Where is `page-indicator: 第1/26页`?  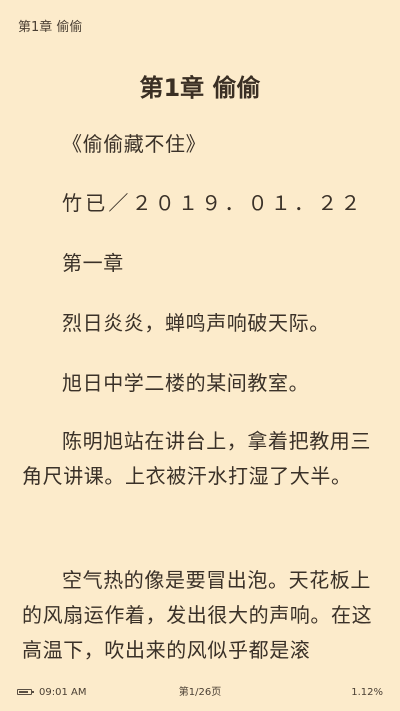 page-indicator: 第1/26页 is located at coordinates (200, 692).